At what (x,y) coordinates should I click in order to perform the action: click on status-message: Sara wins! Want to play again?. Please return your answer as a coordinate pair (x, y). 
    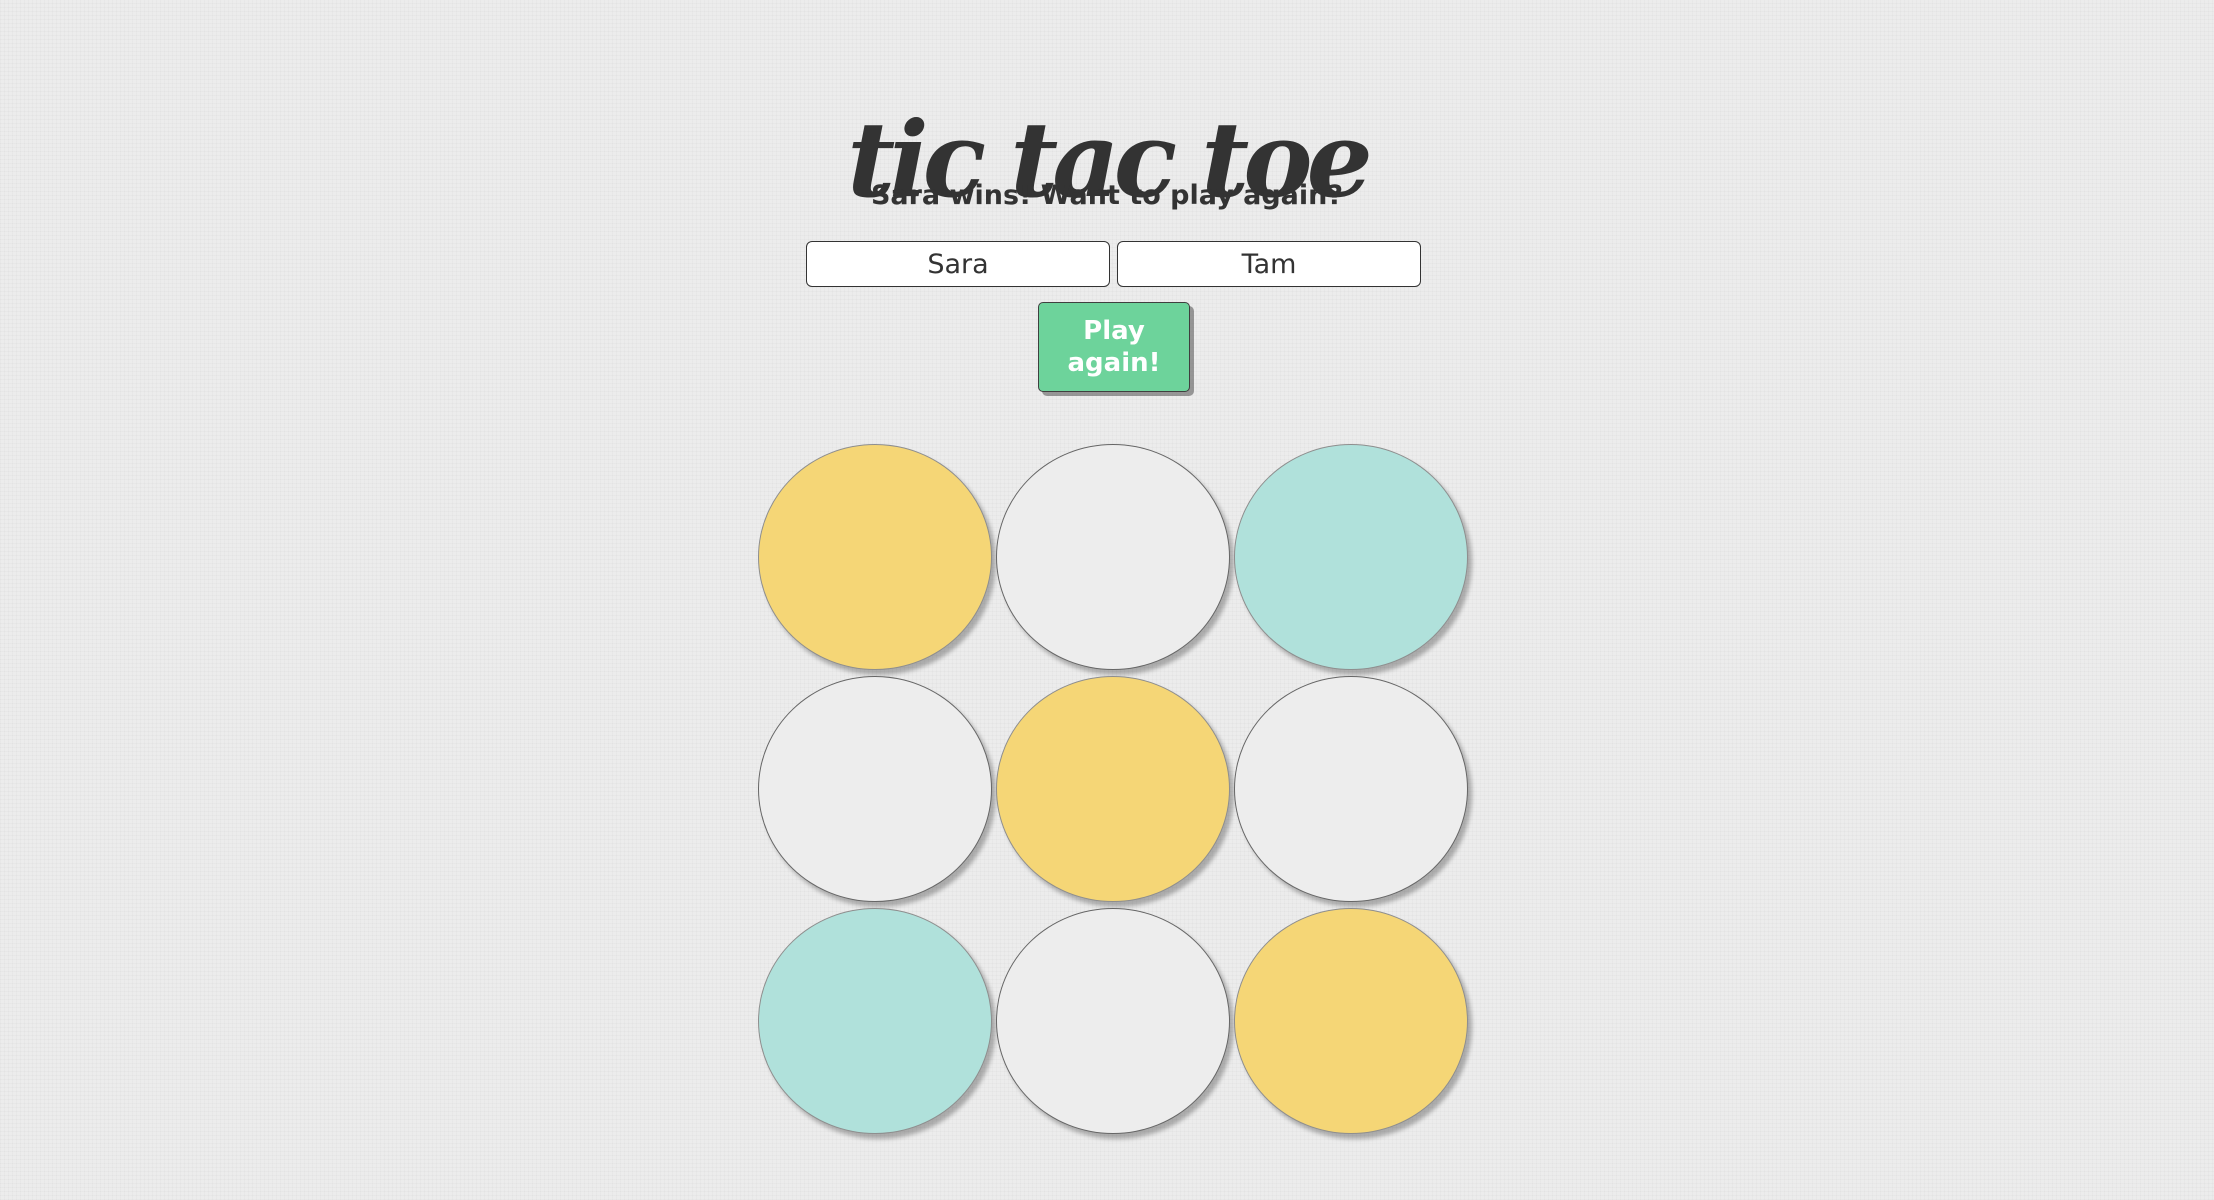
    Looking at the image, I should click on (1107, 195).